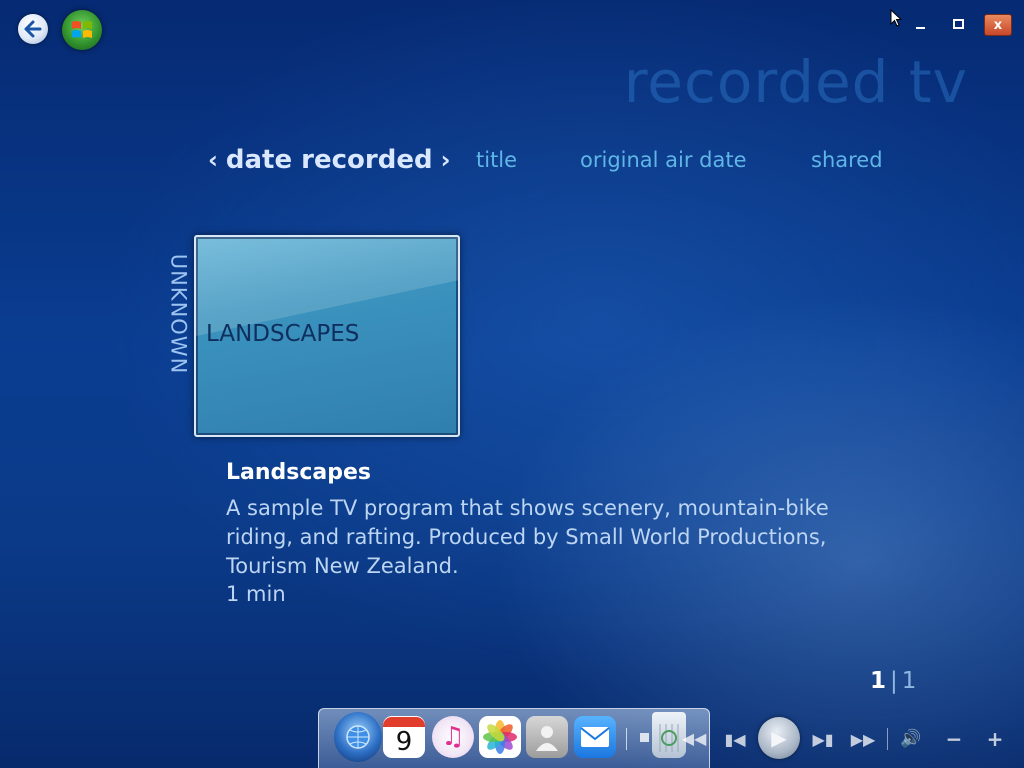 The image size is (1024, 768). I want to click on program-title: Landscapes, so click(299, 472).